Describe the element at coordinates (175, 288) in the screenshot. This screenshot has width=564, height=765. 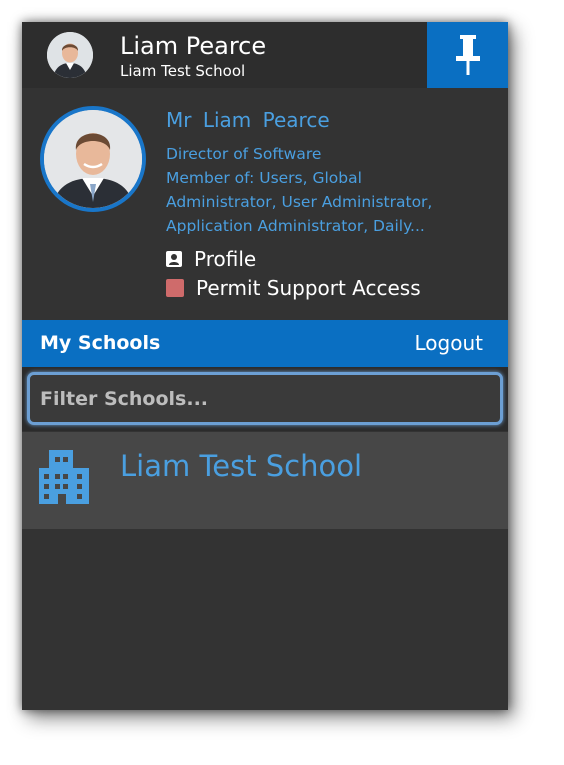
I see `support-checkbox` at that location.